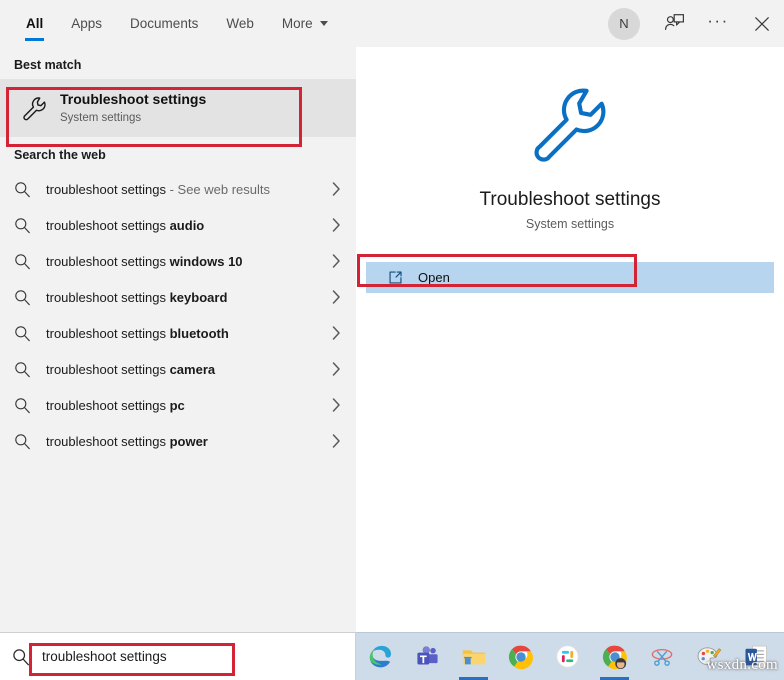 This screenshot has width=784, height=680. Describe the element at coordinates (48, 65) in the screenshot. I see `best-match-heading: Best match` at that location.